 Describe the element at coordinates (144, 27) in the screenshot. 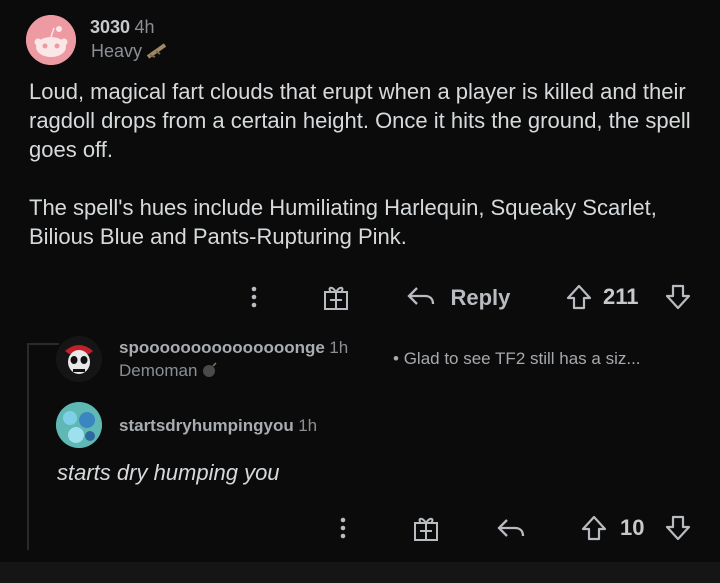

I see `comment-age: 4h` at that location.